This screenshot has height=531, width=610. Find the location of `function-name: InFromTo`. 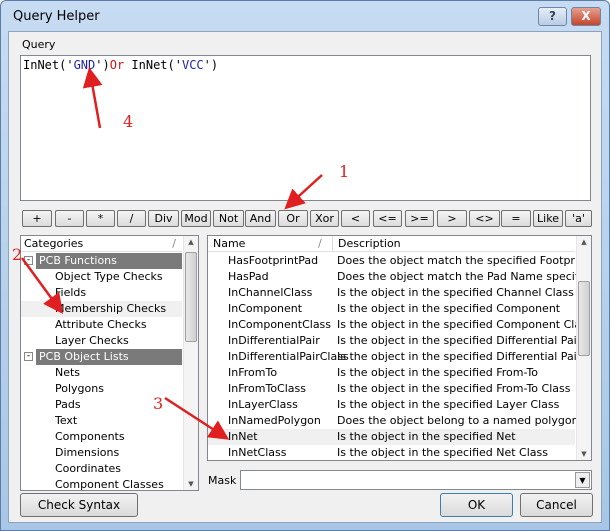

function-name: InFromTo is located at coordinates (253, 372).